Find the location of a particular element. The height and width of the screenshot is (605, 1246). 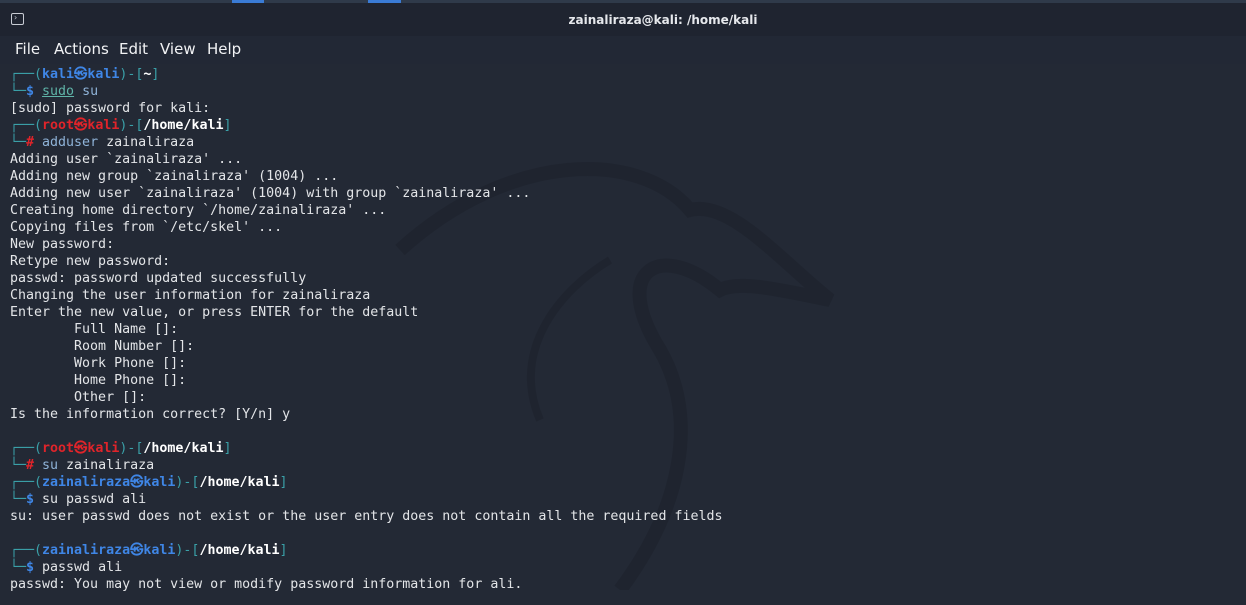

terminal-segment-out: Retype new password: is located at coordinates (90, 261).